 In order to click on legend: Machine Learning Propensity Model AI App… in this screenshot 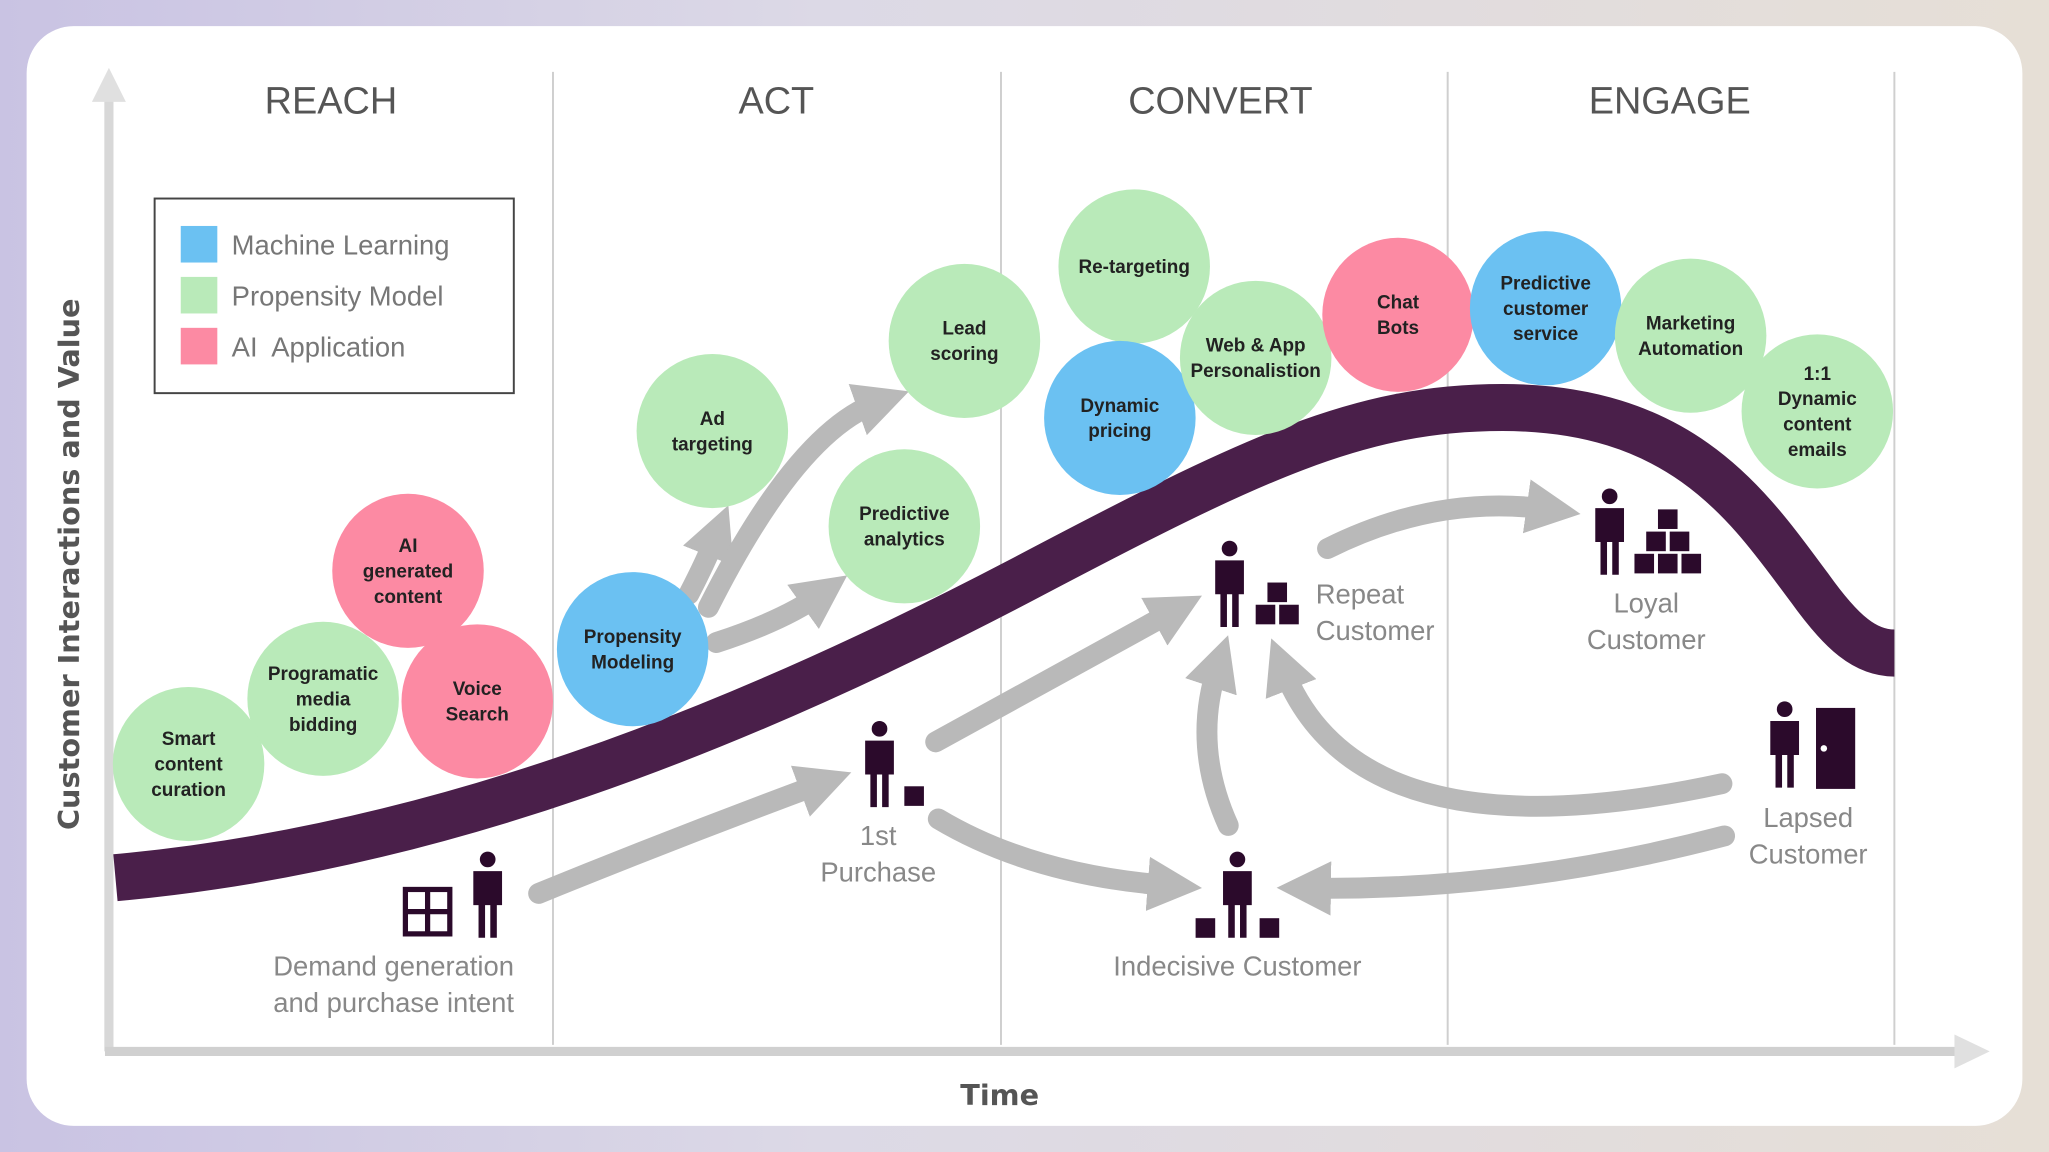, I will do `click(334, 296)`.